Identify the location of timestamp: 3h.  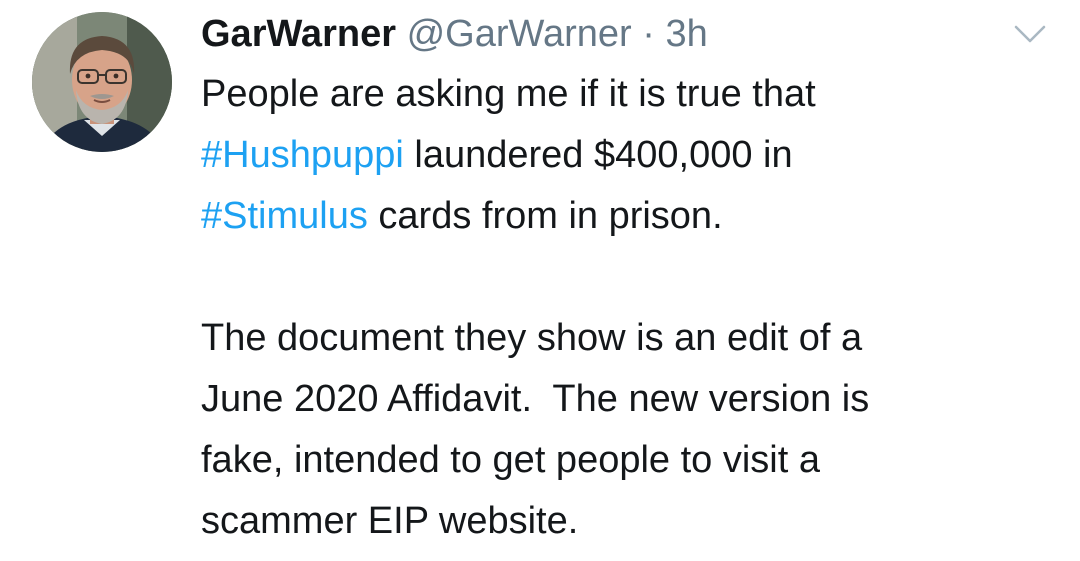
(686, 34).